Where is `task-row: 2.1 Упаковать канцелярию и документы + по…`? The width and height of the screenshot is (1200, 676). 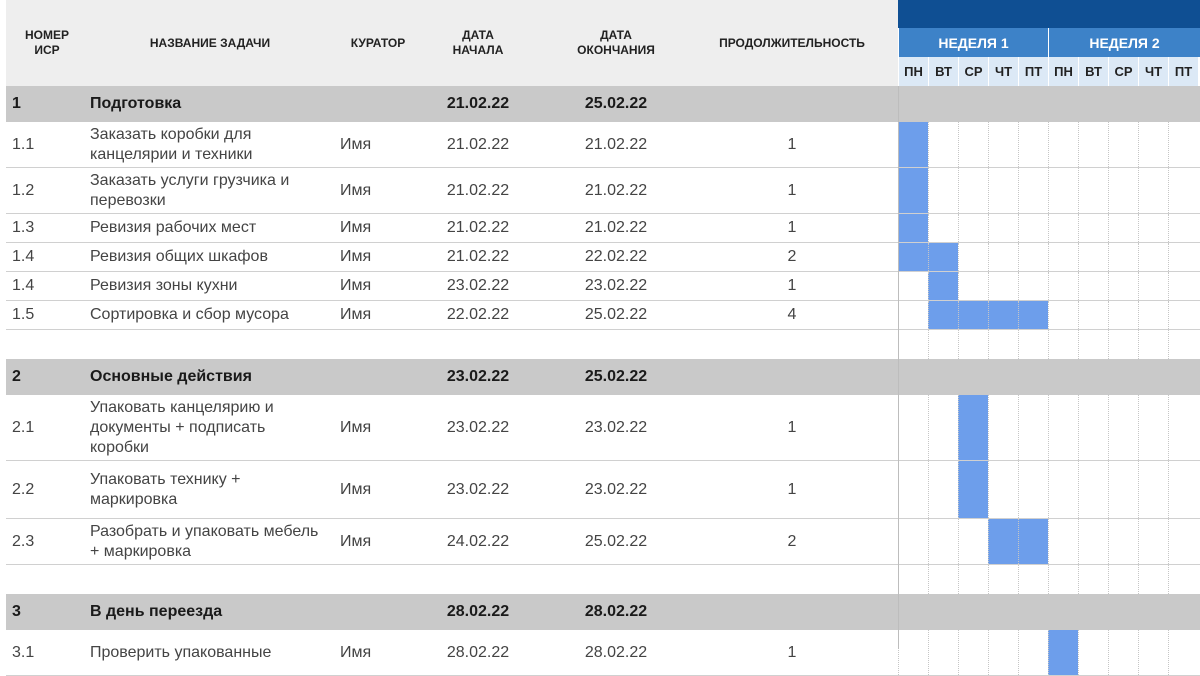 task-row: 2.1 Упаковать канцелярию и документы + по… is located at coordinates (603, 428).